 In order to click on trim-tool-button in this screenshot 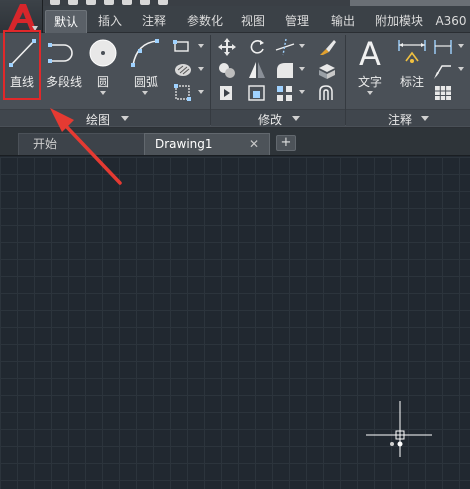, I will do `click(285, 47)`.